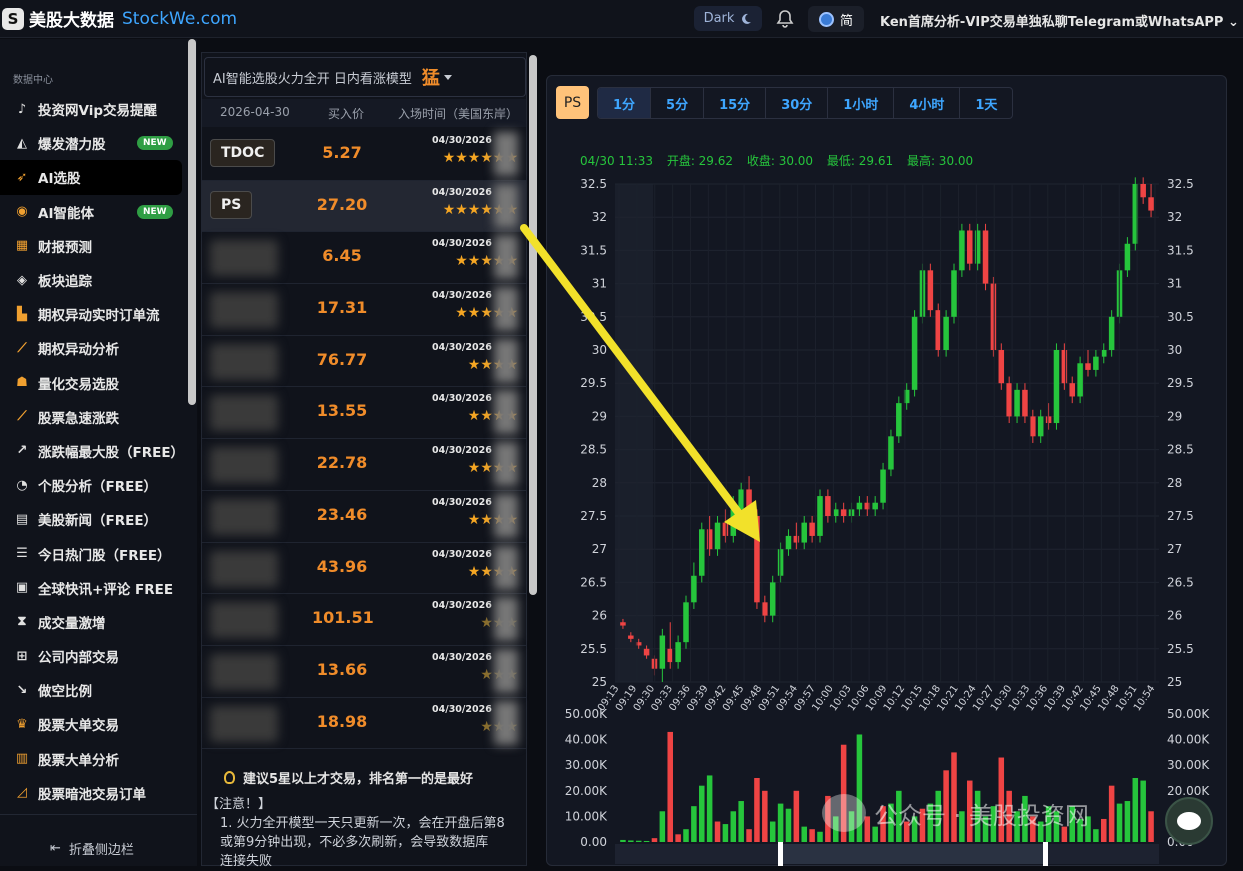 The width and height of the screenshot is (1243, 871). What do you see at coordinates (93, 759) in the screenshot?
I see `sidebar-item-19: ▥ 股票大单分析` at bounding box center [93, 759].